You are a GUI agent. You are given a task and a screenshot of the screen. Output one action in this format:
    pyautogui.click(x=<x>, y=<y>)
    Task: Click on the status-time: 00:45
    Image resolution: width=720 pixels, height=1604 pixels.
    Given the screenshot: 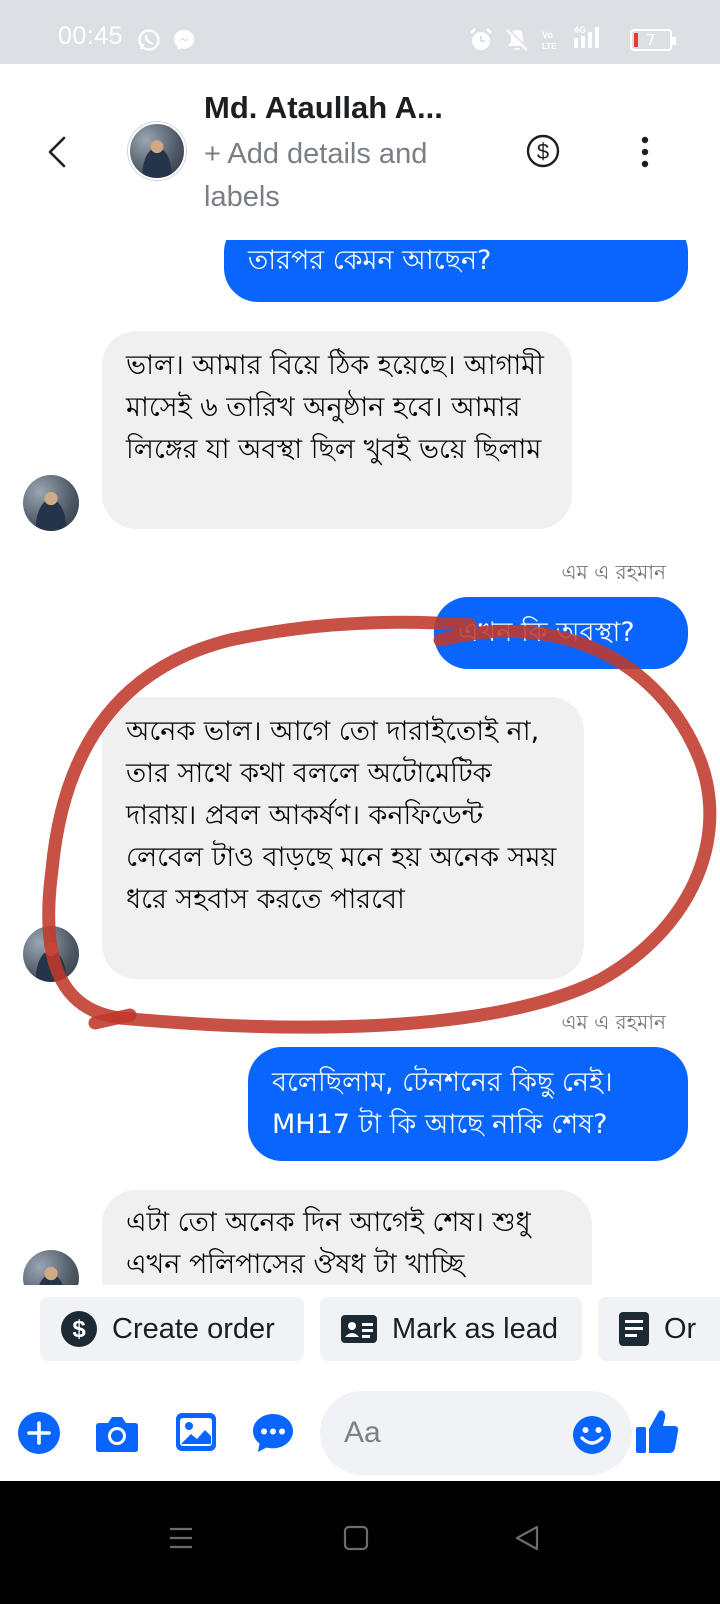 What is the action you would take?
    pyautogui.click(x=91, y=36)
    